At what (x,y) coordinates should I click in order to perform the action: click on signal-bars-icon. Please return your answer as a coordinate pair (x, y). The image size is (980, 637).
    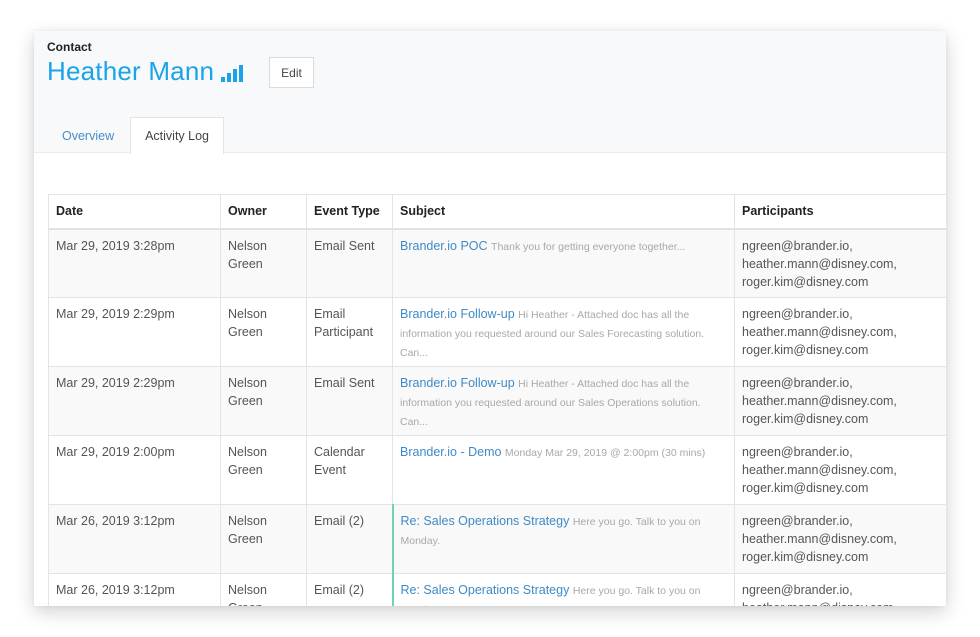
    Looking at the image, I should click on (232, 73).